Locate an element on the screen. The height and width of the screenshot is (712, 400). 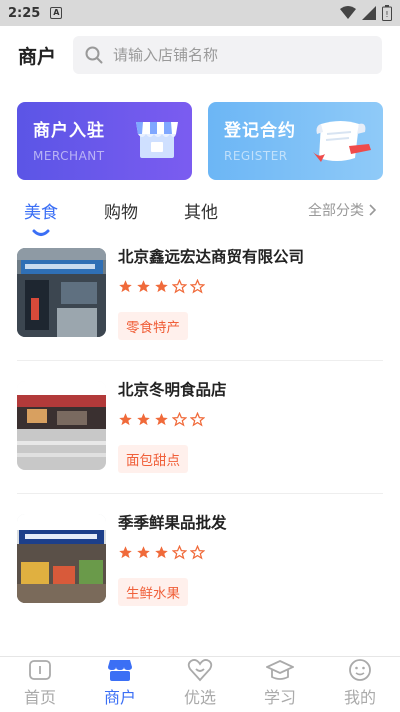
page-title: 商户 is located at coordinates (37, 56).